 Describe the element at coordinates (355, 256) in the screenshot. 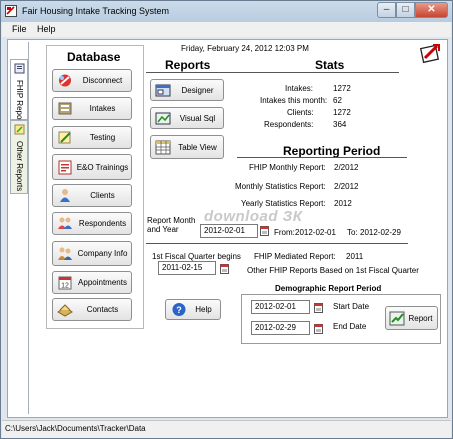

I see `mediated-value: 2011` at that location.